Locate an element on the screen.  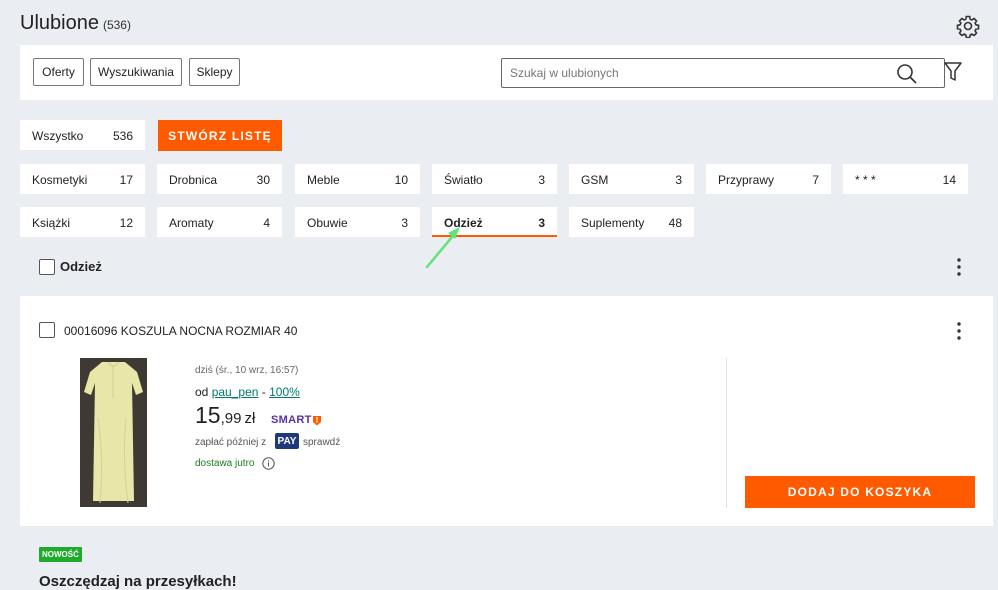
favorites-count: (536) is located at coordinates (116, 25).